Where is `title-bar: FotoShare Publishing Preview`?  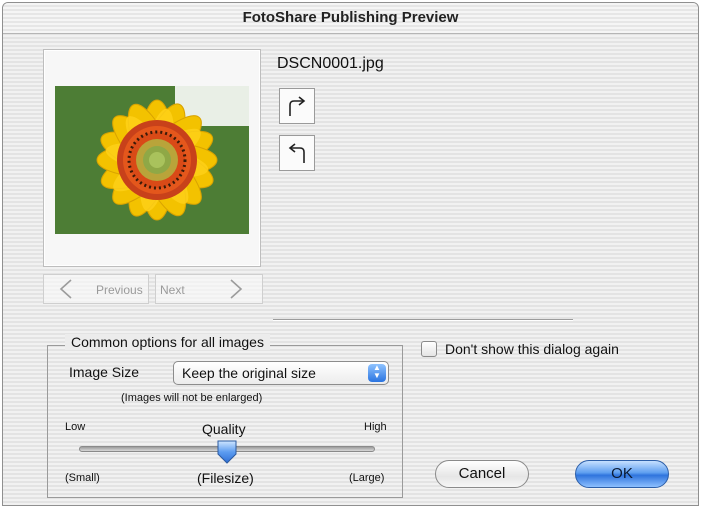
title-bar: FotoShare Publishing Preview is located at coordinates (350, 18).